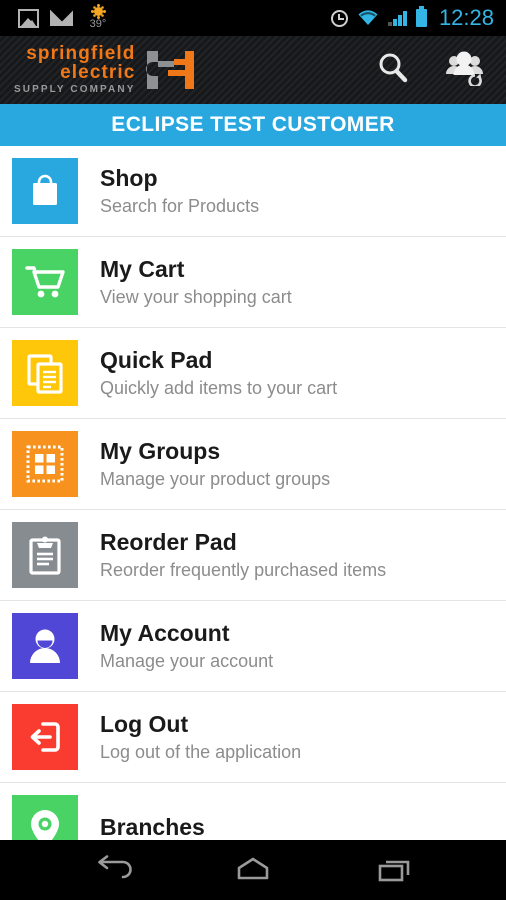 The height and width of the screenshot is (900, 506). I want to click on android-navigation-bar, so click(253, 870).